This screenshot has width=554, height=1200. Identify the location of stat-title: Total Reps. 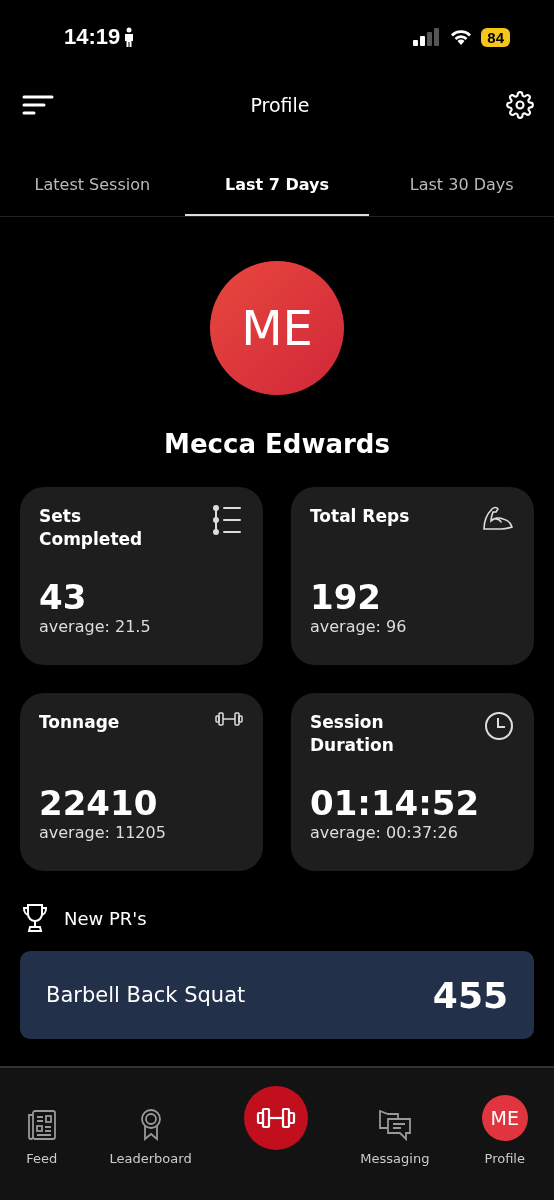
(360, 516).